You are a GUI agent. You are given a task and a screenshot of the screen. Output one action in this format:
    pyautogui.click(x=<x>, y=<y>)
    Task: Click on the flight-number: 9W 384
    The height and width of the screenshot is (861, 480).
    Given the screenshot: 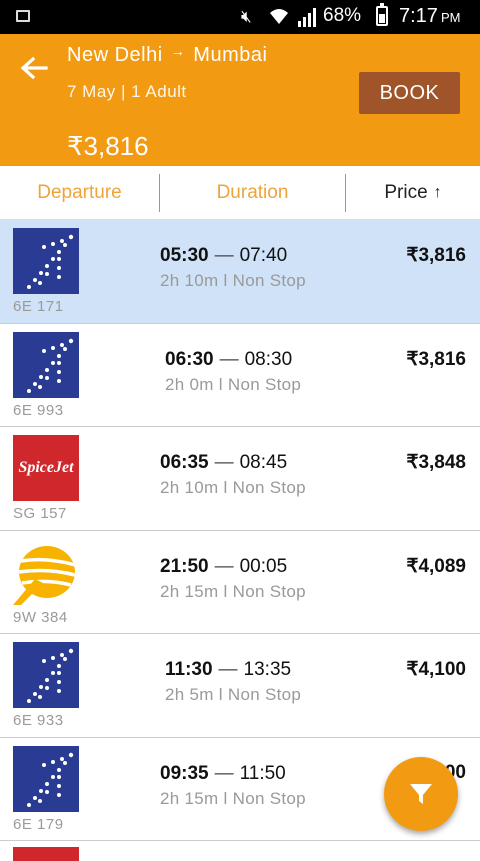 What is the action you would take?
    pyautogui.click(x=40, y=617)
    